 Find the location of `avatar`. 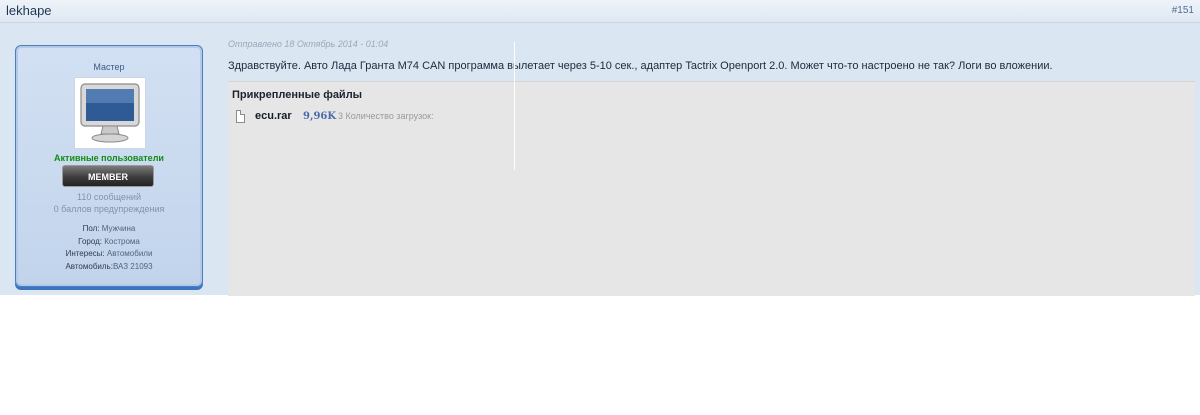

avatar is located at coordinates (110, 113).